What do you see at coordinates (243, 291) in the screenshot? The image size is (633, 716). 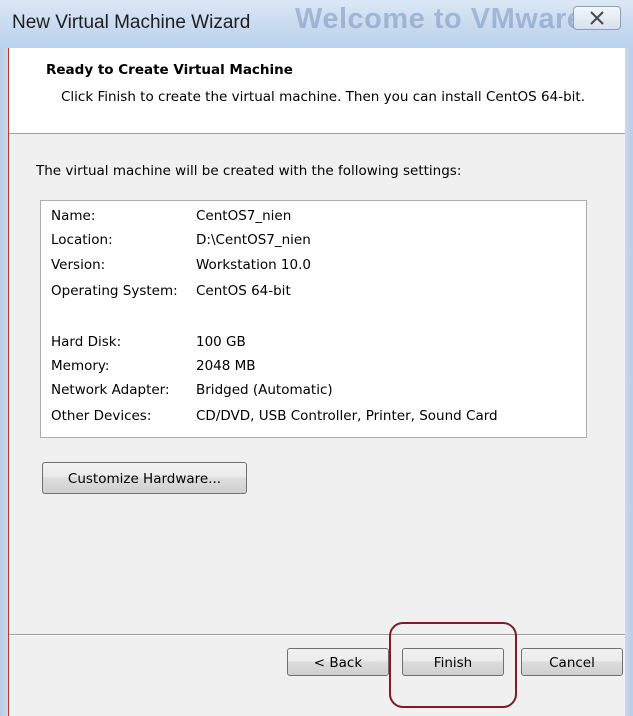 I see `setting-value: CentOS 64-bit` at bounding box center [243, 291].